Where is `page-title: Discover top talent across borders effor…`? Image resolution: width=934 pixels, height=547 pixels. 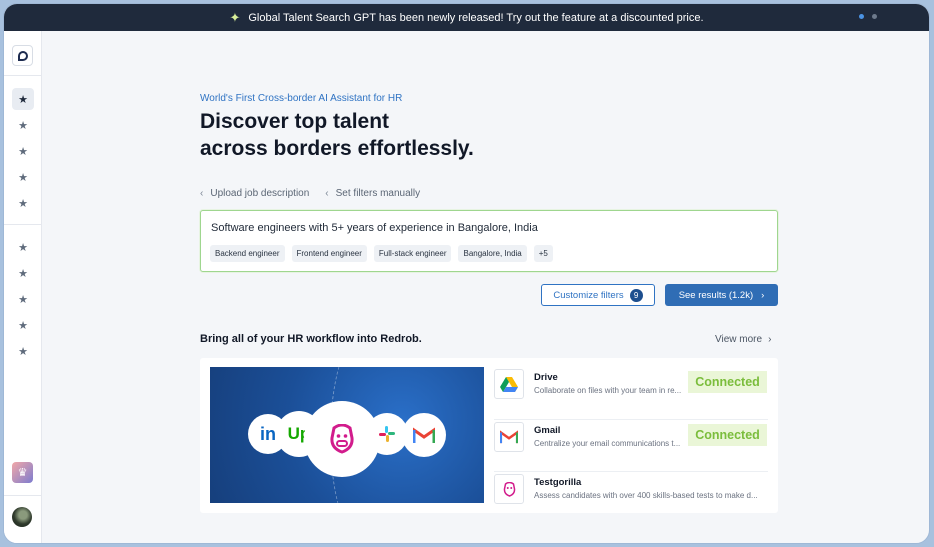 page-title: Discover top talent across borders effor… is located at coordinates (337, 135).